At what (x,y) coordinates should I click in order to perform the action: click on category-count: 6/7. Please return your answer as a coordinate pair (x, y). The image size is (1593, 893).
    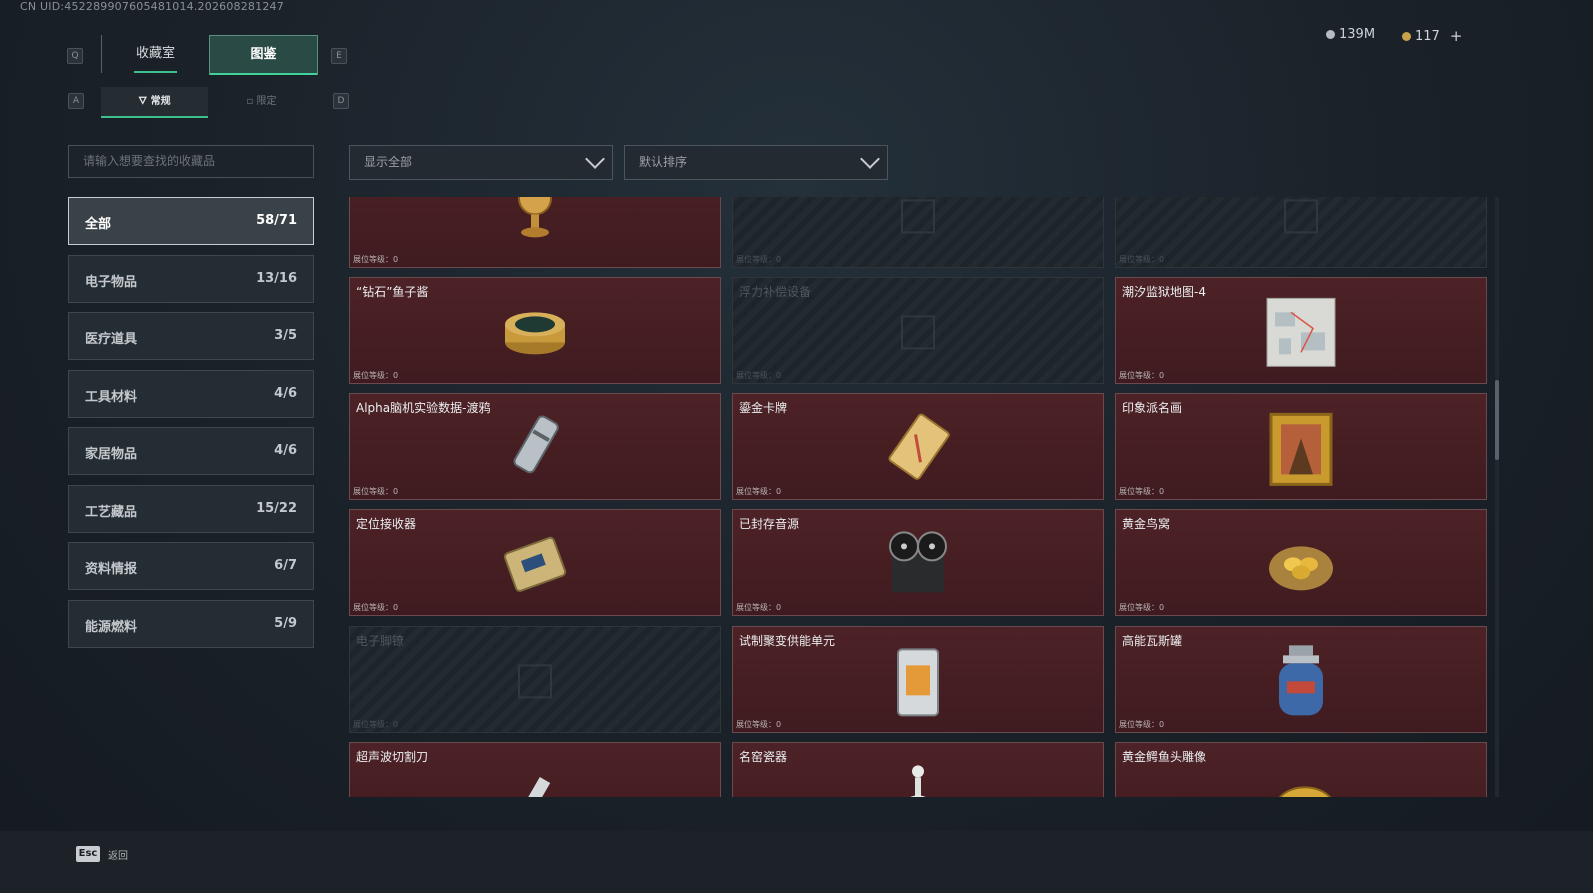
    Looking at the image, I should click on (285, 565).